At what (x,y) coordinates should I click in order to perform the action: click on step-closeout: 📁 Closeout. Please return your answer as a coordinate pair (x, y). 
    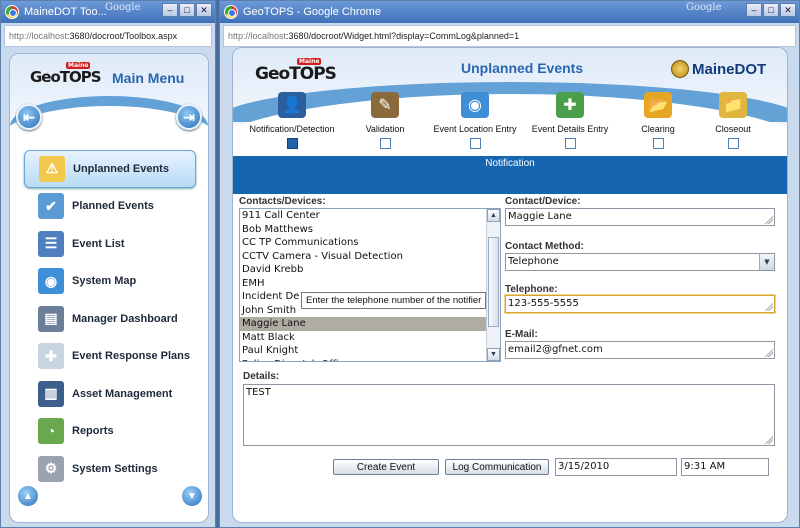
    Looking at the image, I should click on (732, 120).